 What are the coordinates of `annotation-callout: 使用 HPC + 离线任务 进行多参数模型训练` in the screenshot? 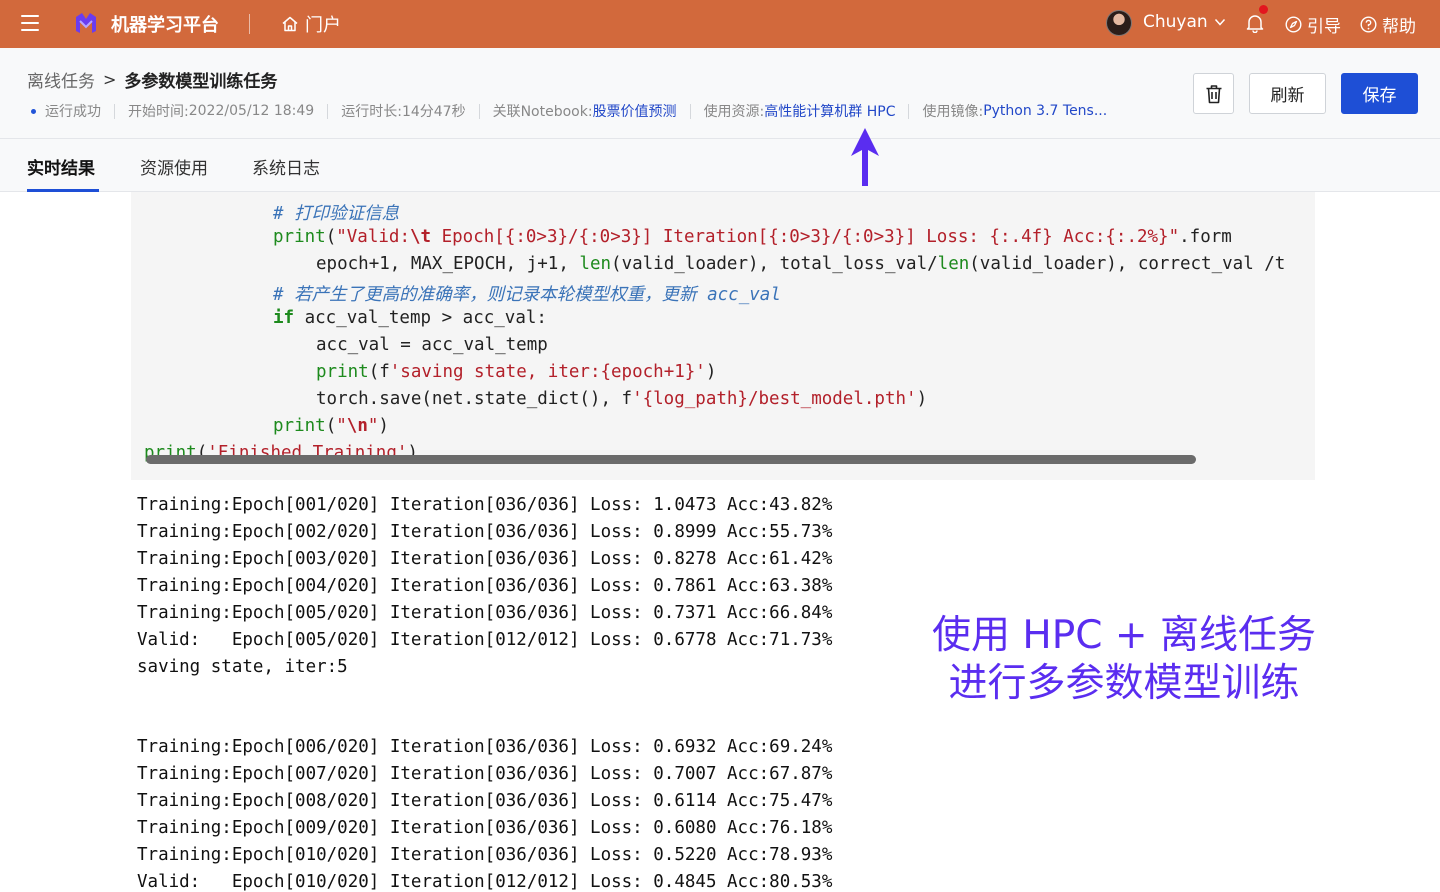 It's located at (1124, 661).